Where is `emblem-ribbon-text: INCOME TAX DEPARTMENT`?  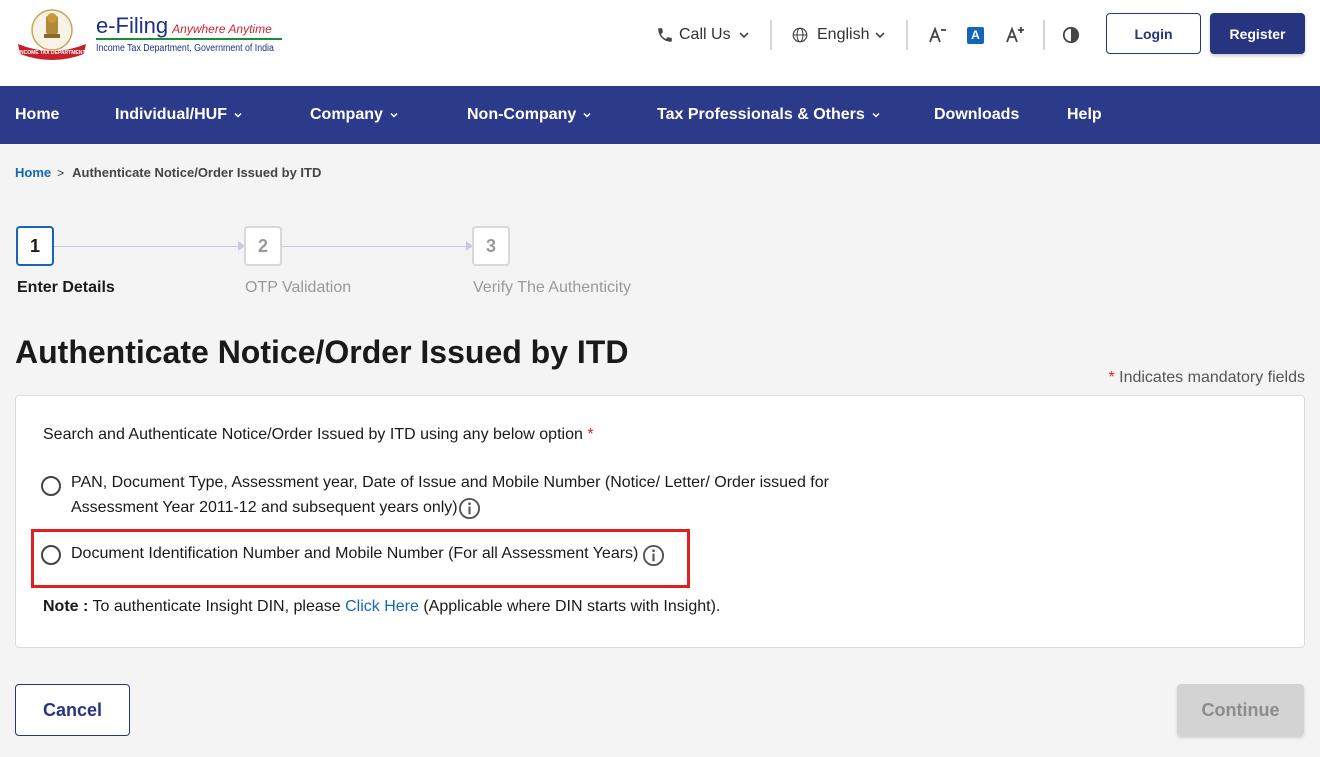 emblem-ribbon-text: INCOME TAX DEPARTMENT is located at coordinates (52, 53).